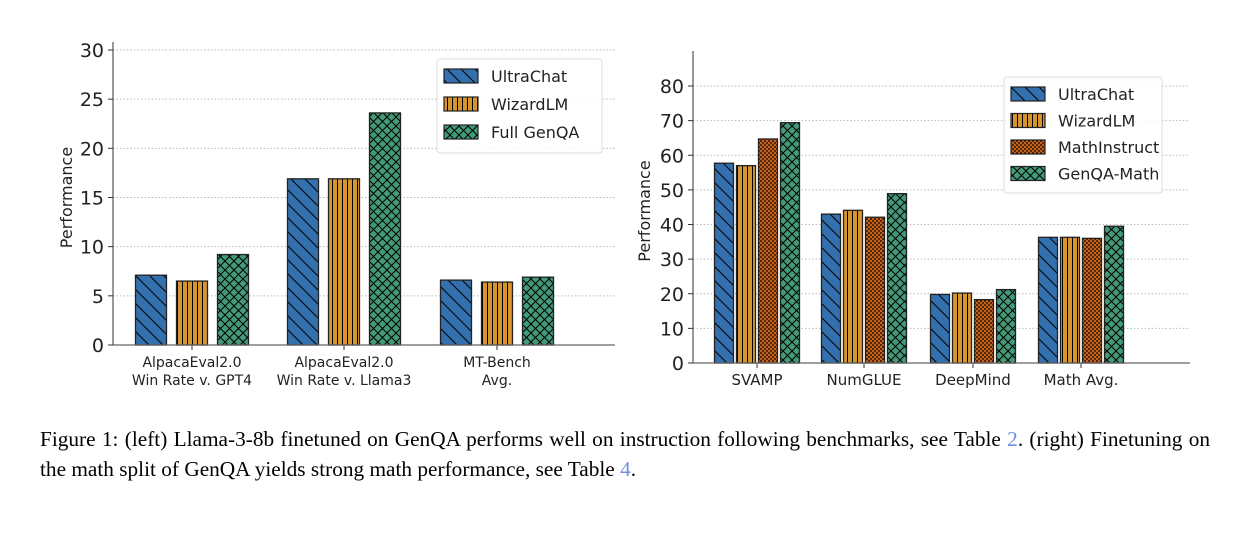 This screenshot has width=1242, height=536. What do you see at coordinates (344, 381) in the screenshot?
I see `x-tick-label: Win Rate v. Llama3` at bounding box center [344, 381].